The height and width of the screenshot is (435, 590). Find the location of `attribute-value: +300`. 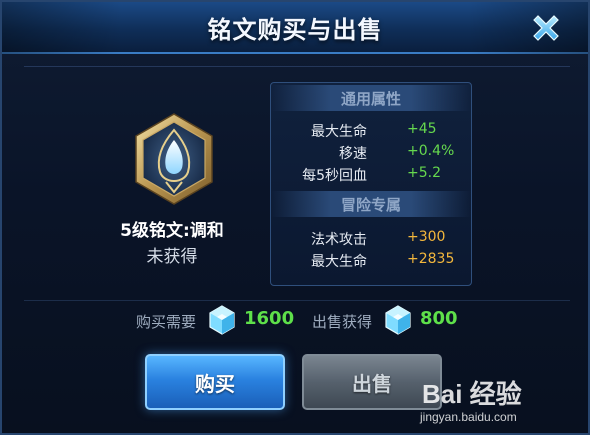

attribute-value: +300 is located at coordinates (426, 237).